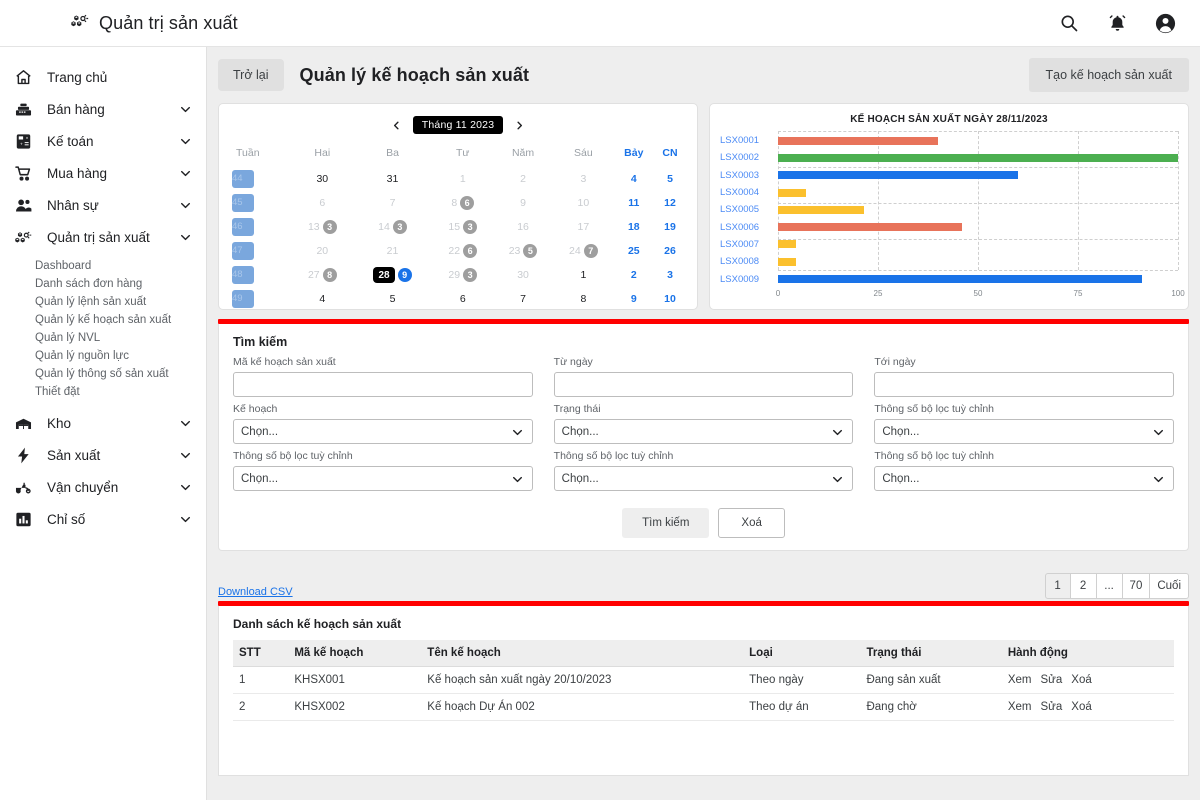  What do you see at coordinates (103, 392) in the screenshot?
I see `sidebar-subitem-thiết-đặt: Thiết đặt` at bounding box center [103, 392].